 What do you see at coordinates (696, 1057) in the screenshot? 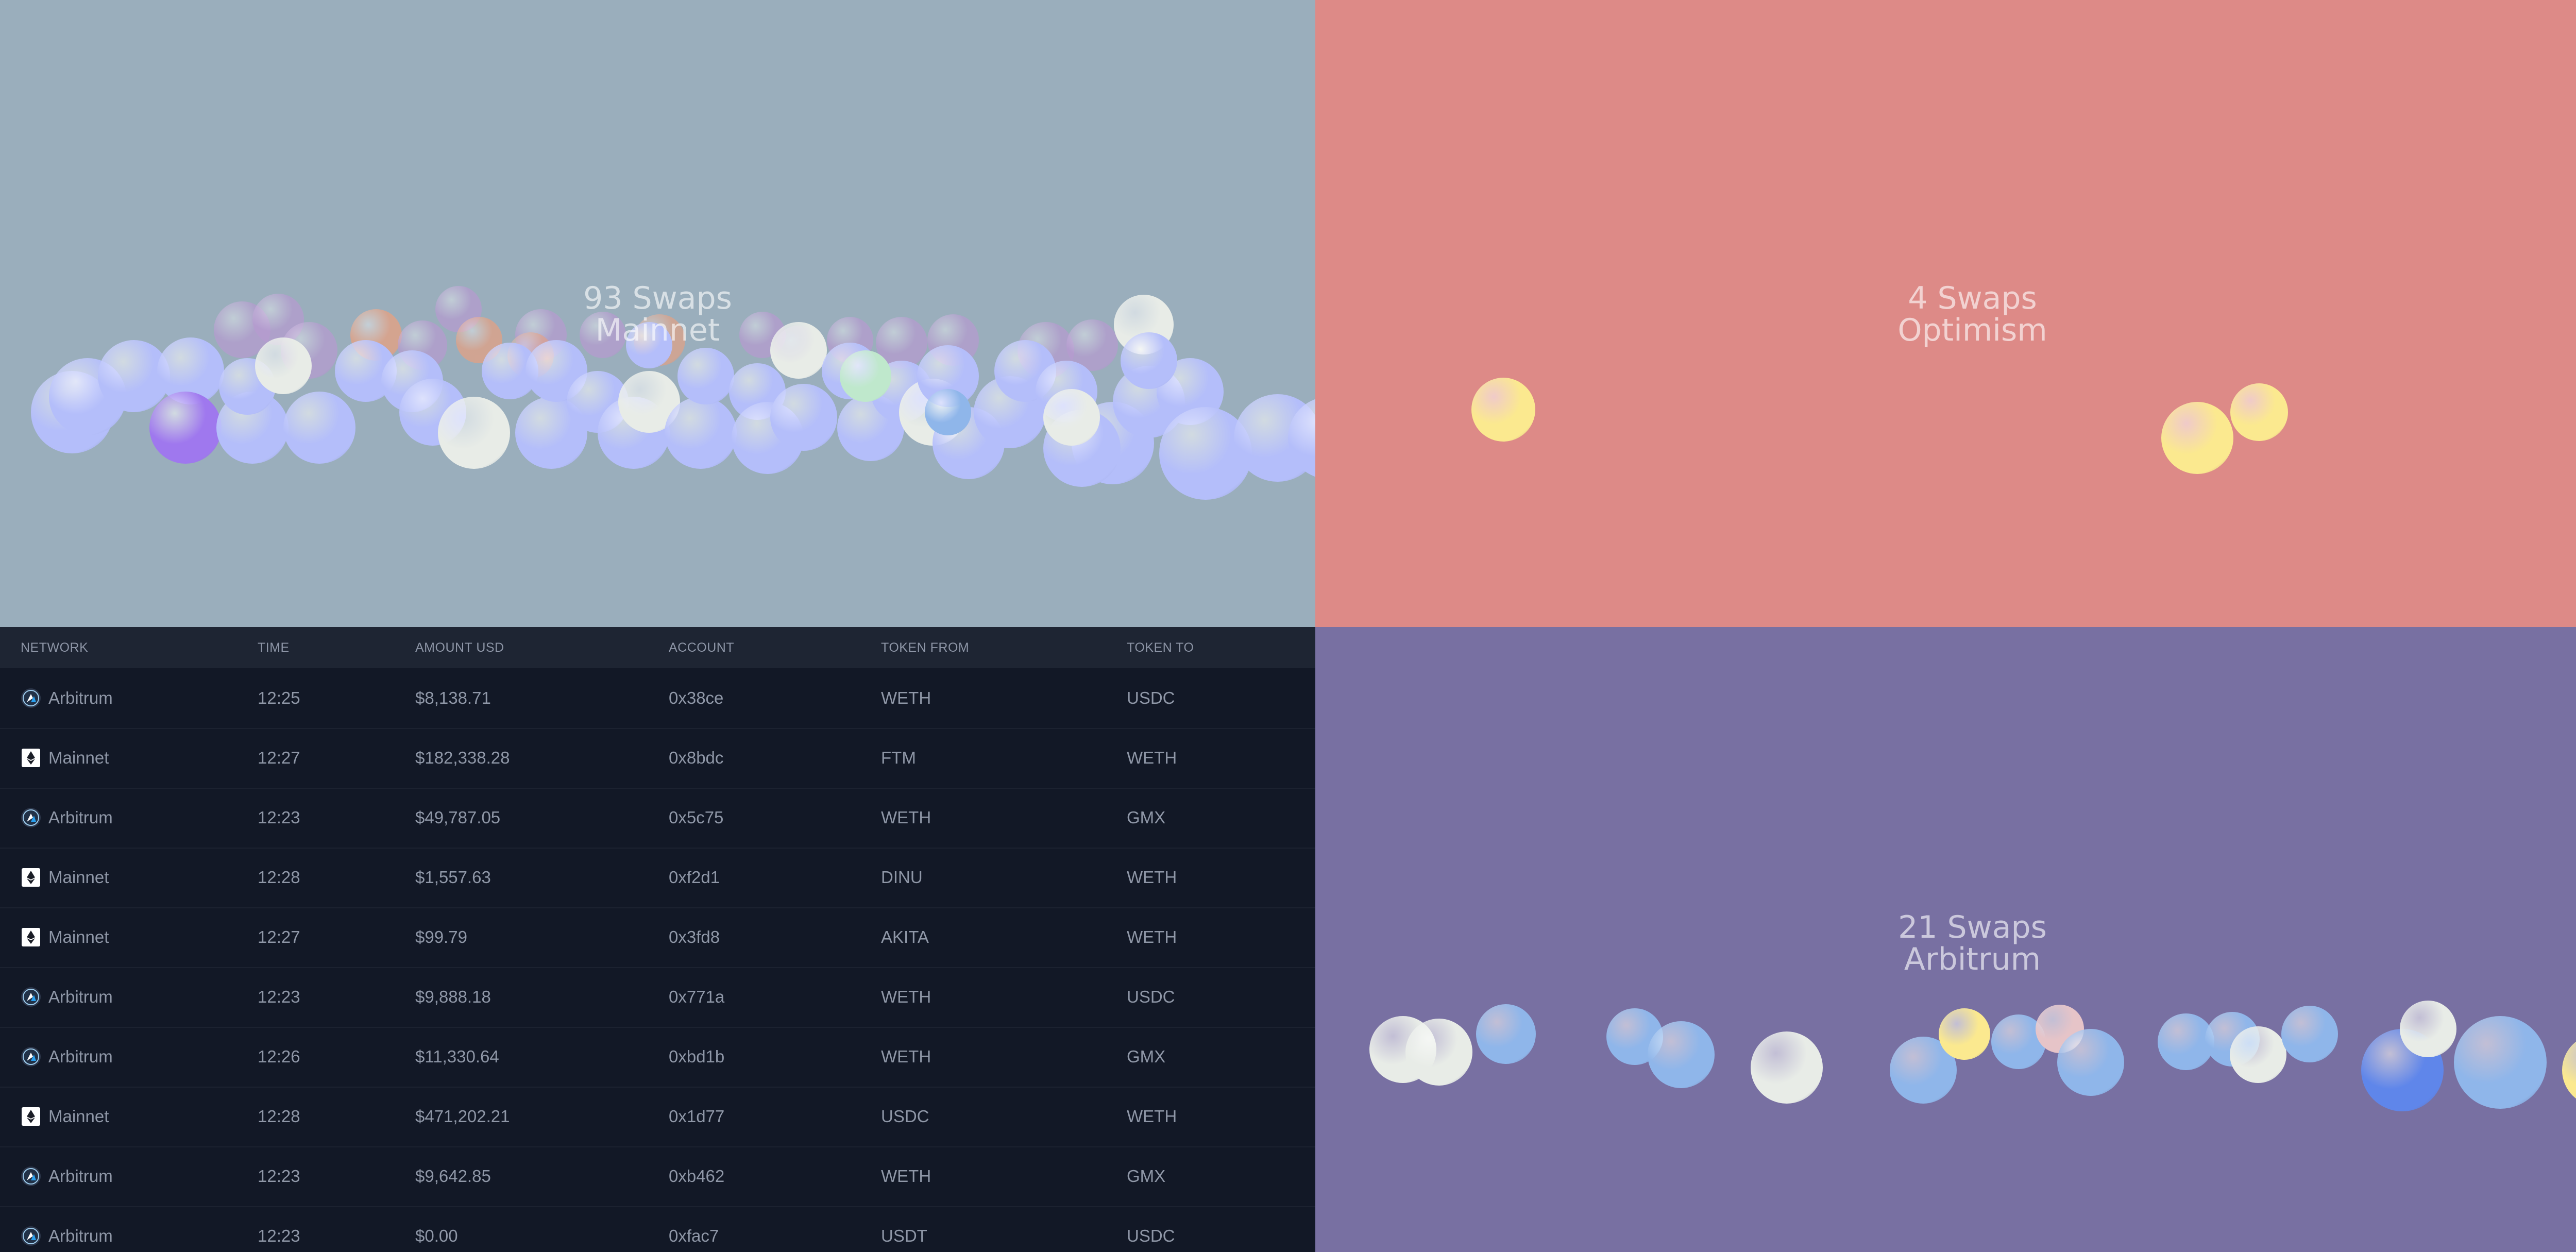
I see `account-cell: 0xbd1b` at bounding box center [696, 1057].